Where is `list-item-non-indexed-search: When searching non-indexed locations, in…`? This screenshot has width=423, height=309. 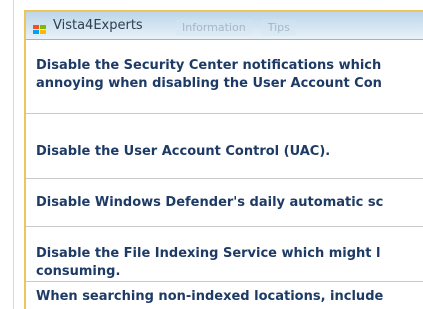 list-item-non-indexed-search: When searching non-indexed locations, in… is located at coordinates (224, 297).